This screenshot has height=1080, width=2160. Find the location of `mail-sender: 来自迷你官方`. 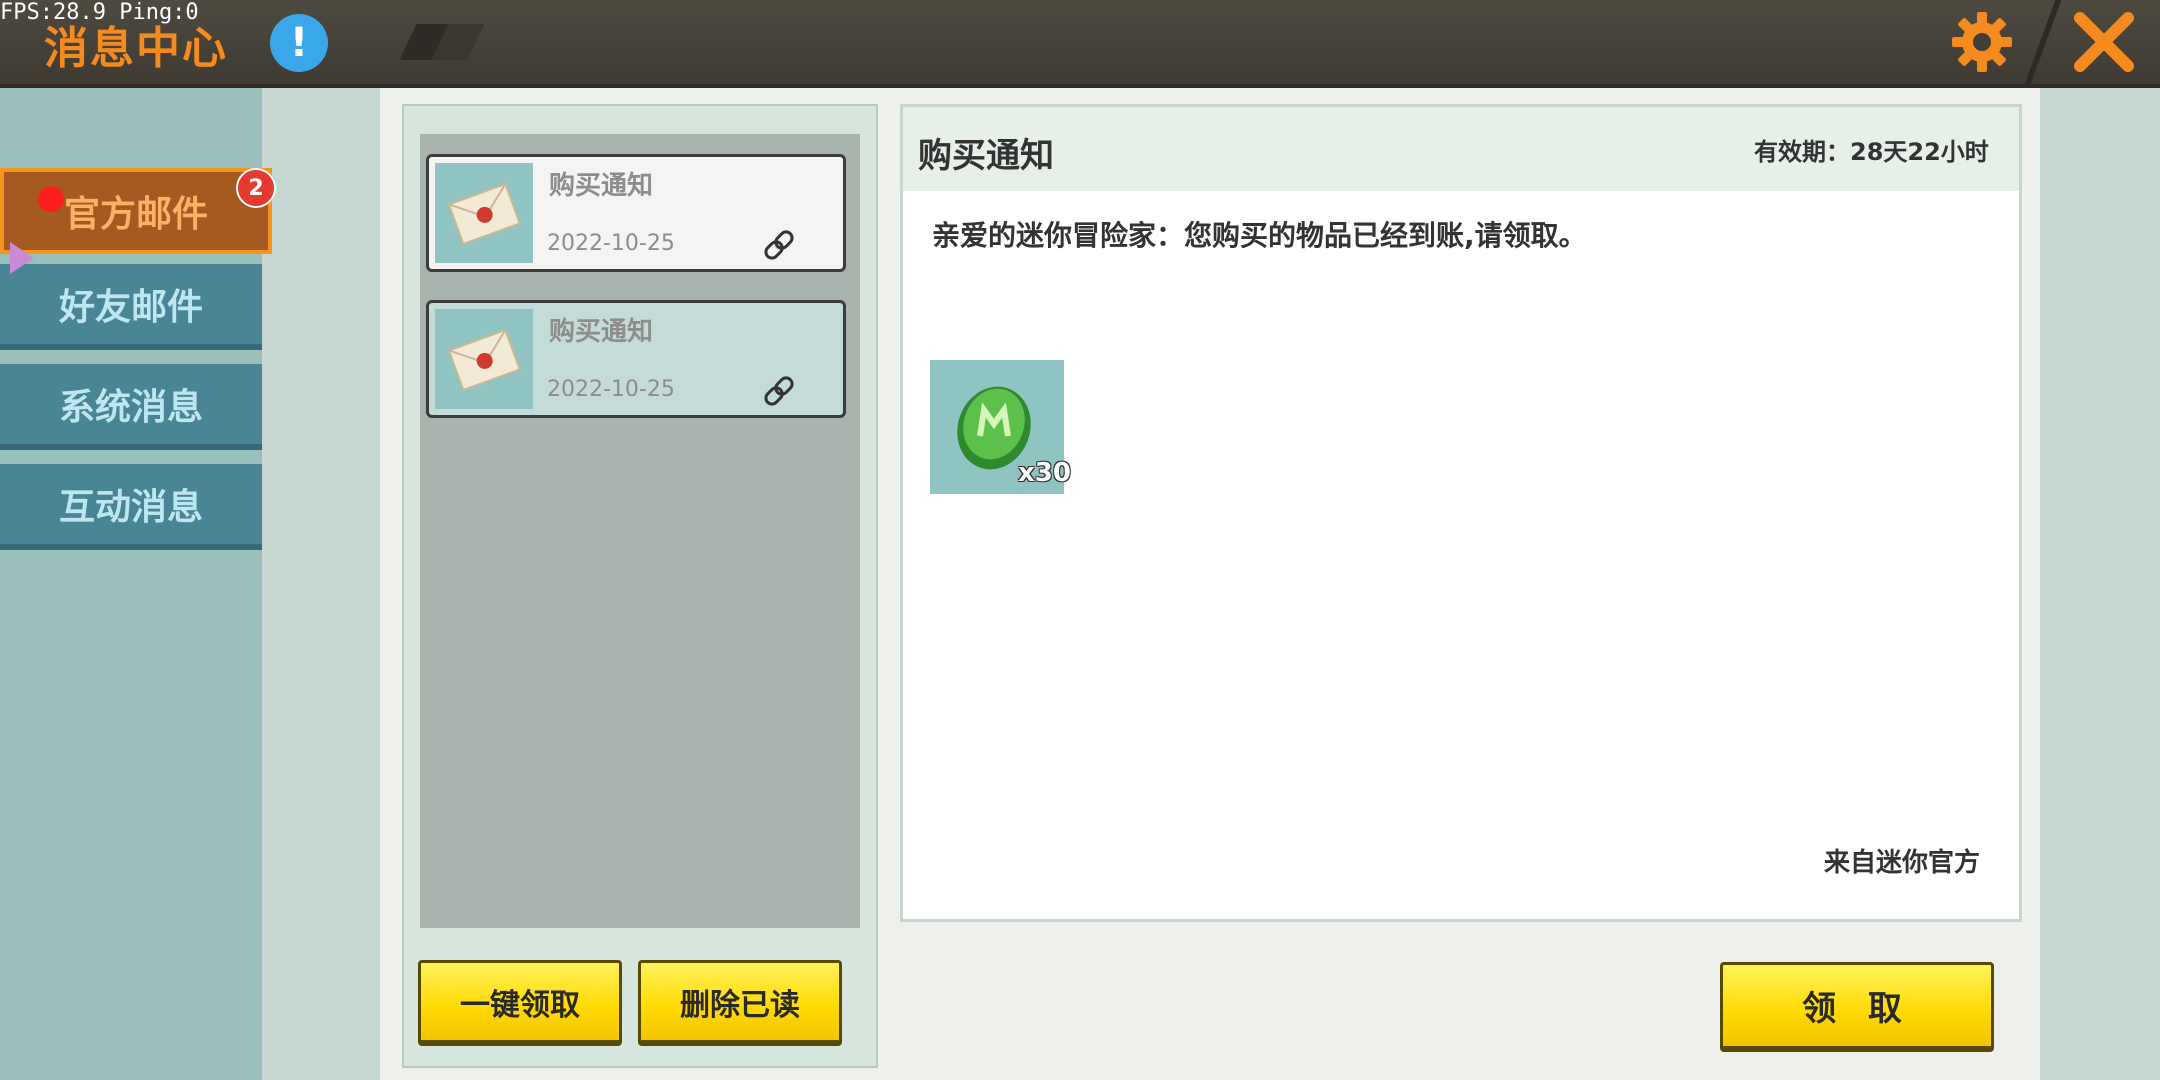

mail-sender: 来自迷你官方 is located at coordinates (1902, 863).